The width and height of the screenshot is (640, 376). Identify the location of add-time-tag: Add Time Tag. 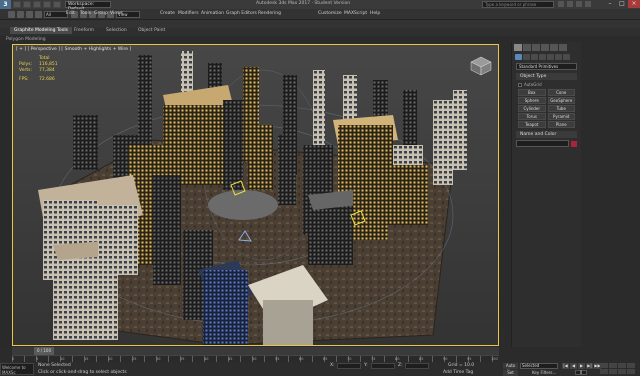
(458, 372).